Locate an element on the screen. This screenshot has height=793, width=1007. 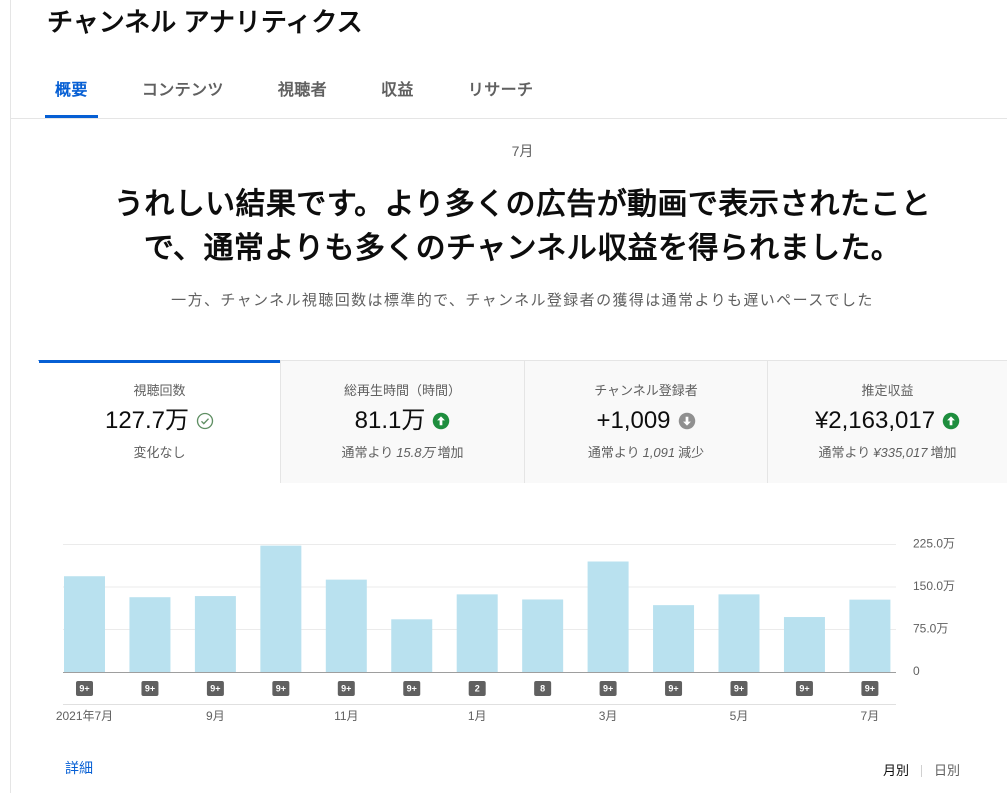
tab-list: 概要 コンテンツ 視聴者 収益 リサーチ is located at coordinates (294, 92).